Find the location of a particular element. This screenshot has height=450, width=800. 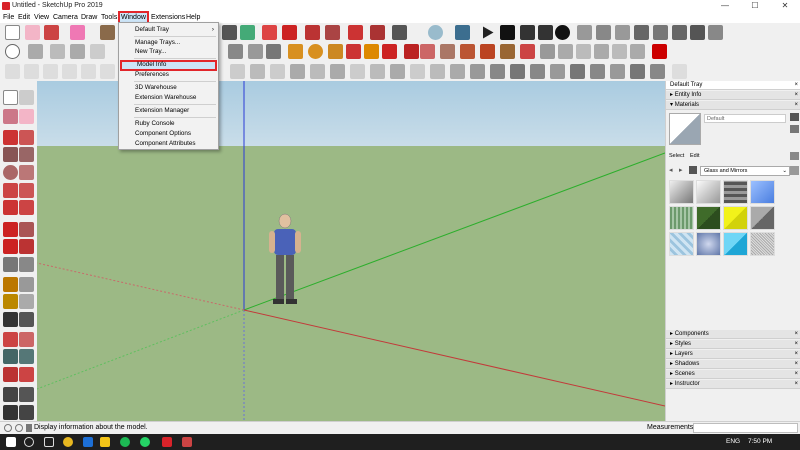

menu-item-ruby-console: Ruby Console is located at coordinates (168, 124).